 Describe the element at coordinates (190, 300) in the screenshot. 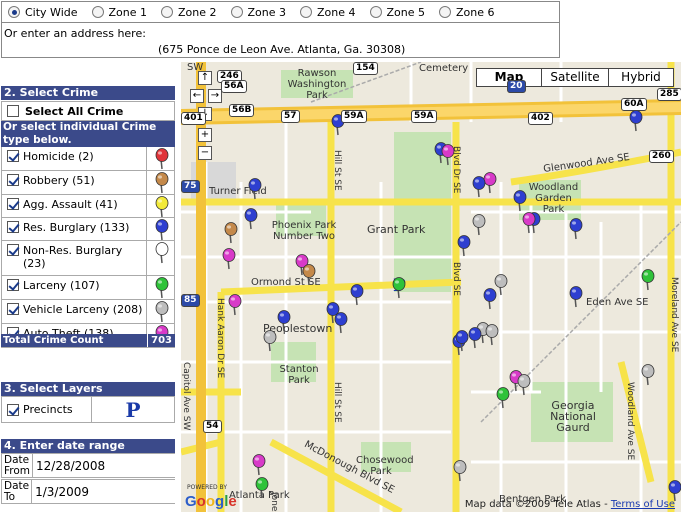

I see `route-shield: 85` at that location.